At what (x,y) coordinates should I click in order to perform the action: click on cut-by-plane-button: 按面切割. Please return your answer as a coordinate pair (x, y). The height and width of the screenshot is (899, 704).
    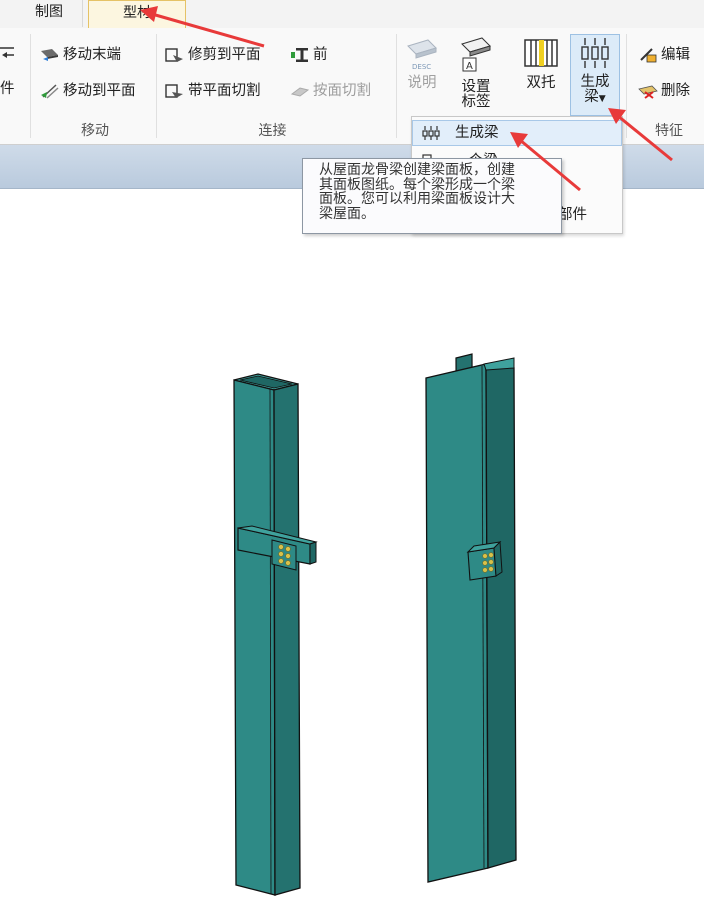
    Looking at the image, I should click on (330, 91).